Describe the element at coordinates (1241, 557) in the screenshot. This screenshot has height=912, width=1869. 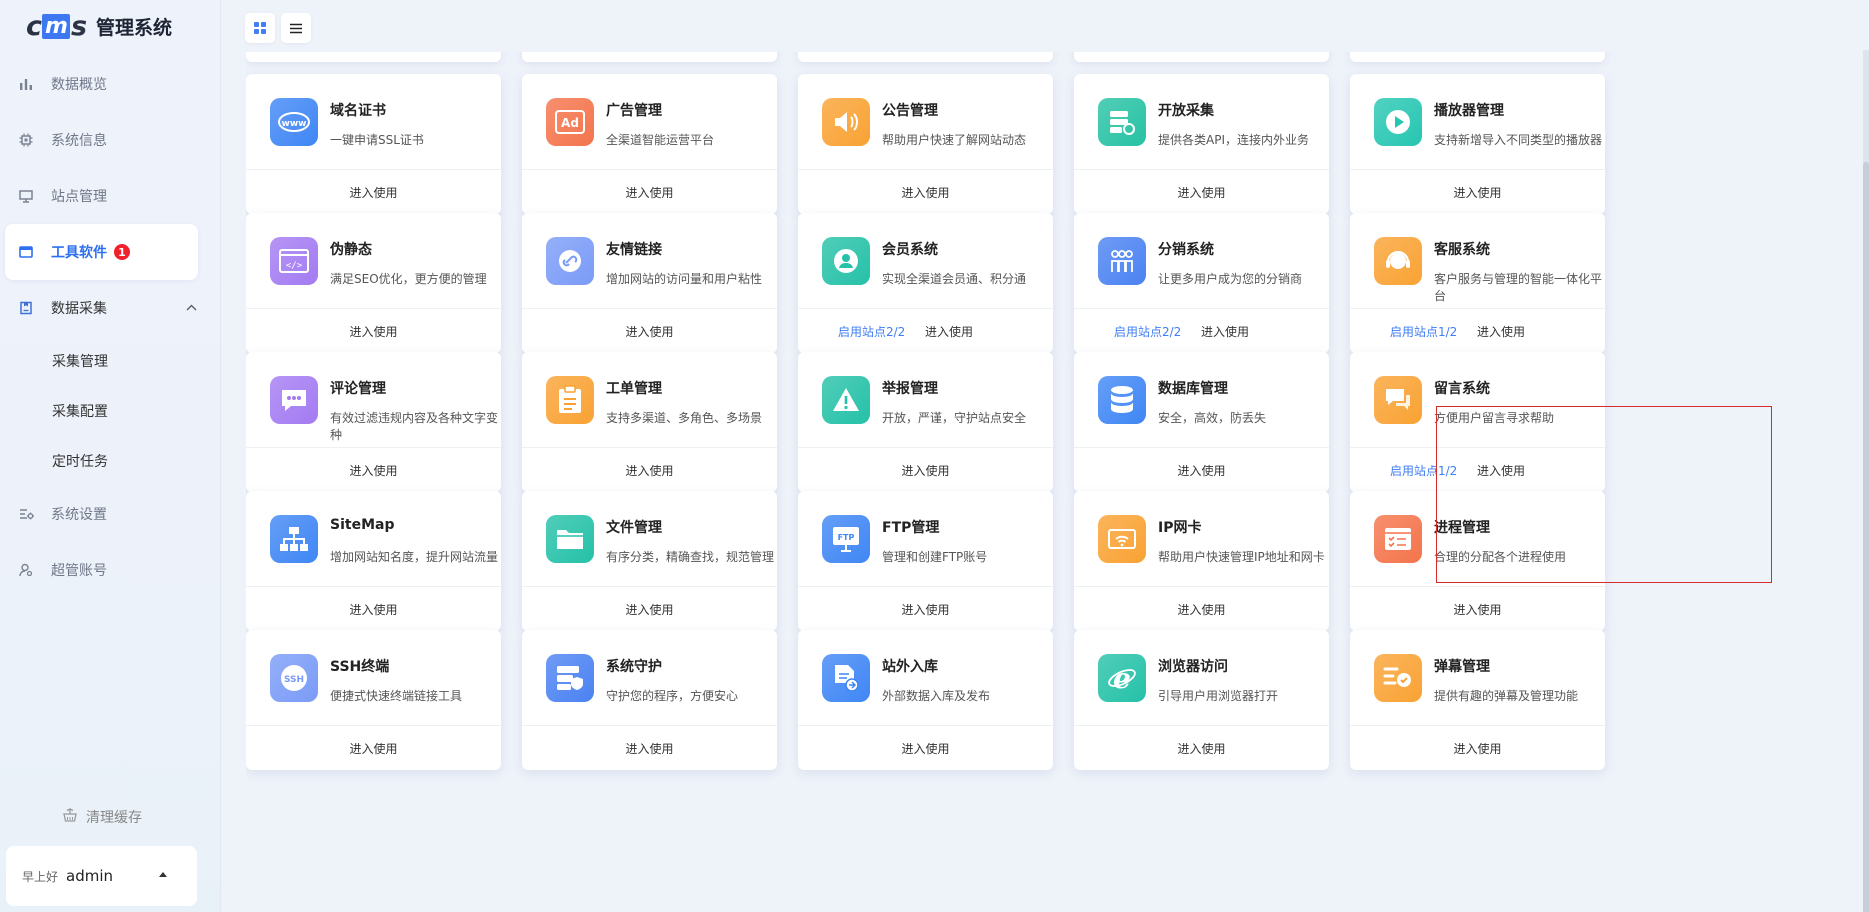
I see `card-description: 帮助用户快速管理IP地址和网卡` at that location.